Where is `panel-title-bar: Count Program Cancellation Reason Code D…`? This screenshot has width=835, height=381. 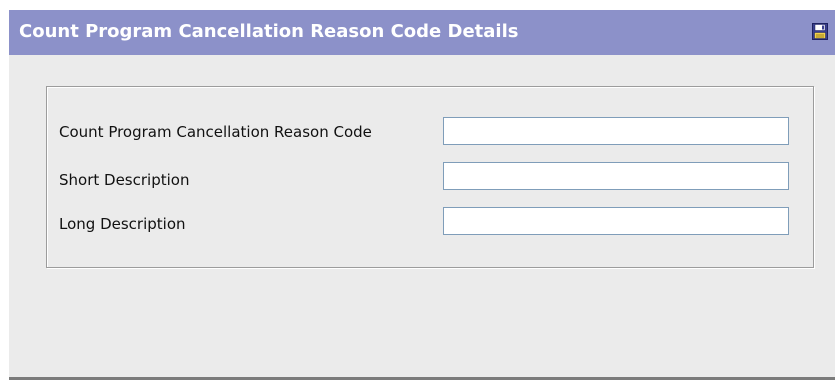 panel-title-bar: Count Program Cancellation Reason Code D… is located at coordinates (422, 32).